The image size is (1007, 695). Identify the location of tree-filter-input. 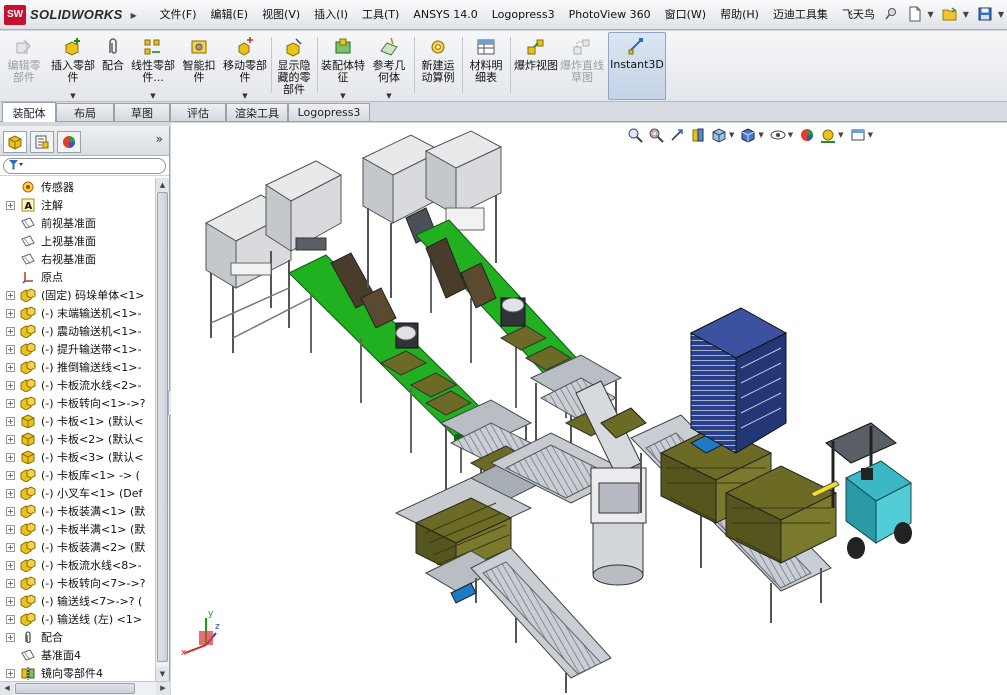
(84, 166).